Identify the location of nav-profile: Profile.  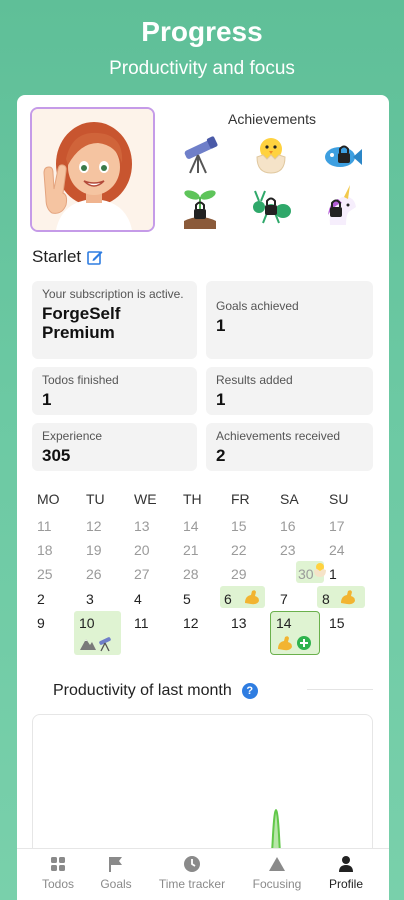
(346, 873).